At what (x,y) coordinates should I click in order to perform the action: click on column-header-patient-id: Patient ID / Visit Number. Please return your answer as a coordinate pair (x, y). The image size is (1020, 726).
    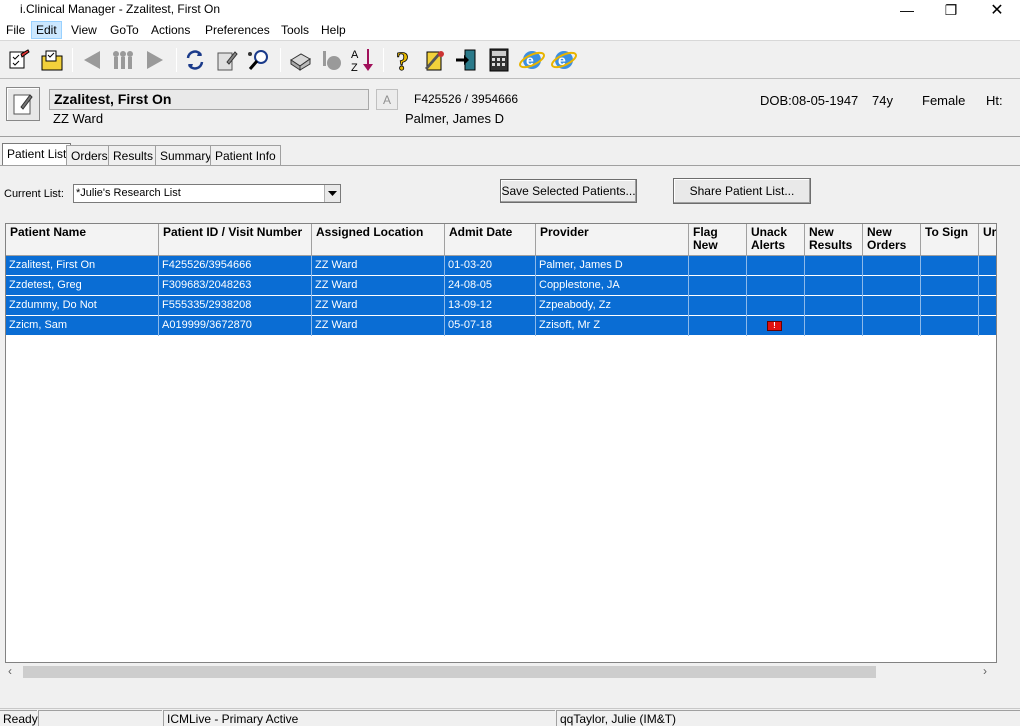
    Looking at the image, I should click on (235, 240).